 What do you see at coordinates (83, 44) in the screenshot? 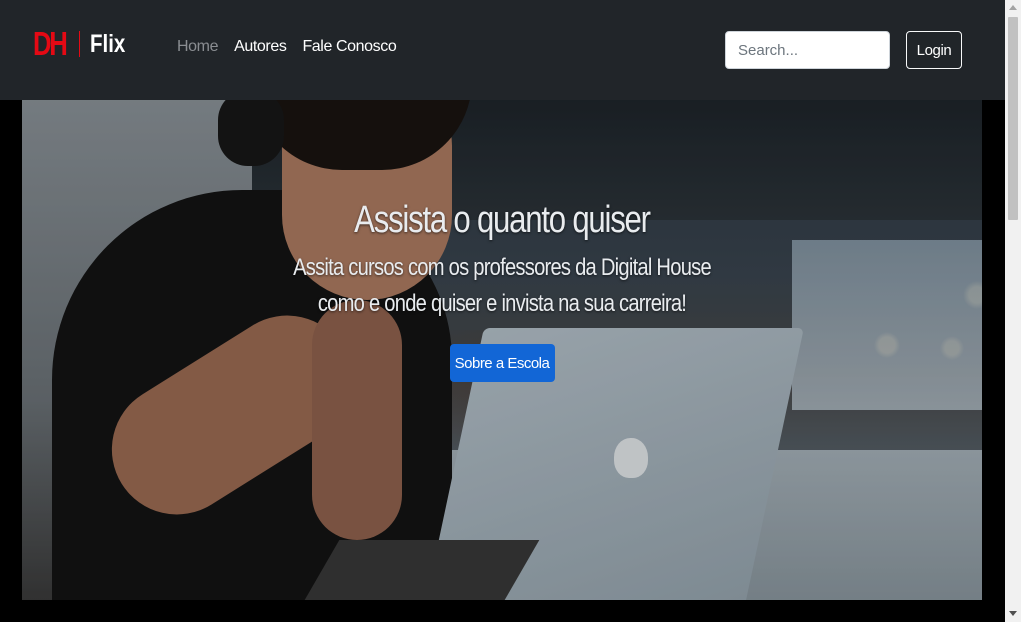
I see `brand-logo: DH Flix` at bounding box center [83, 44].